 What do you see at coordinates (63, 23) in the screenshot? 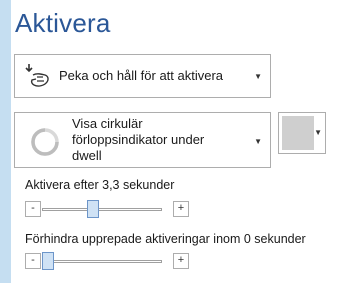
I see `panel-title: Aktivera` at bounding box center [63, 23].